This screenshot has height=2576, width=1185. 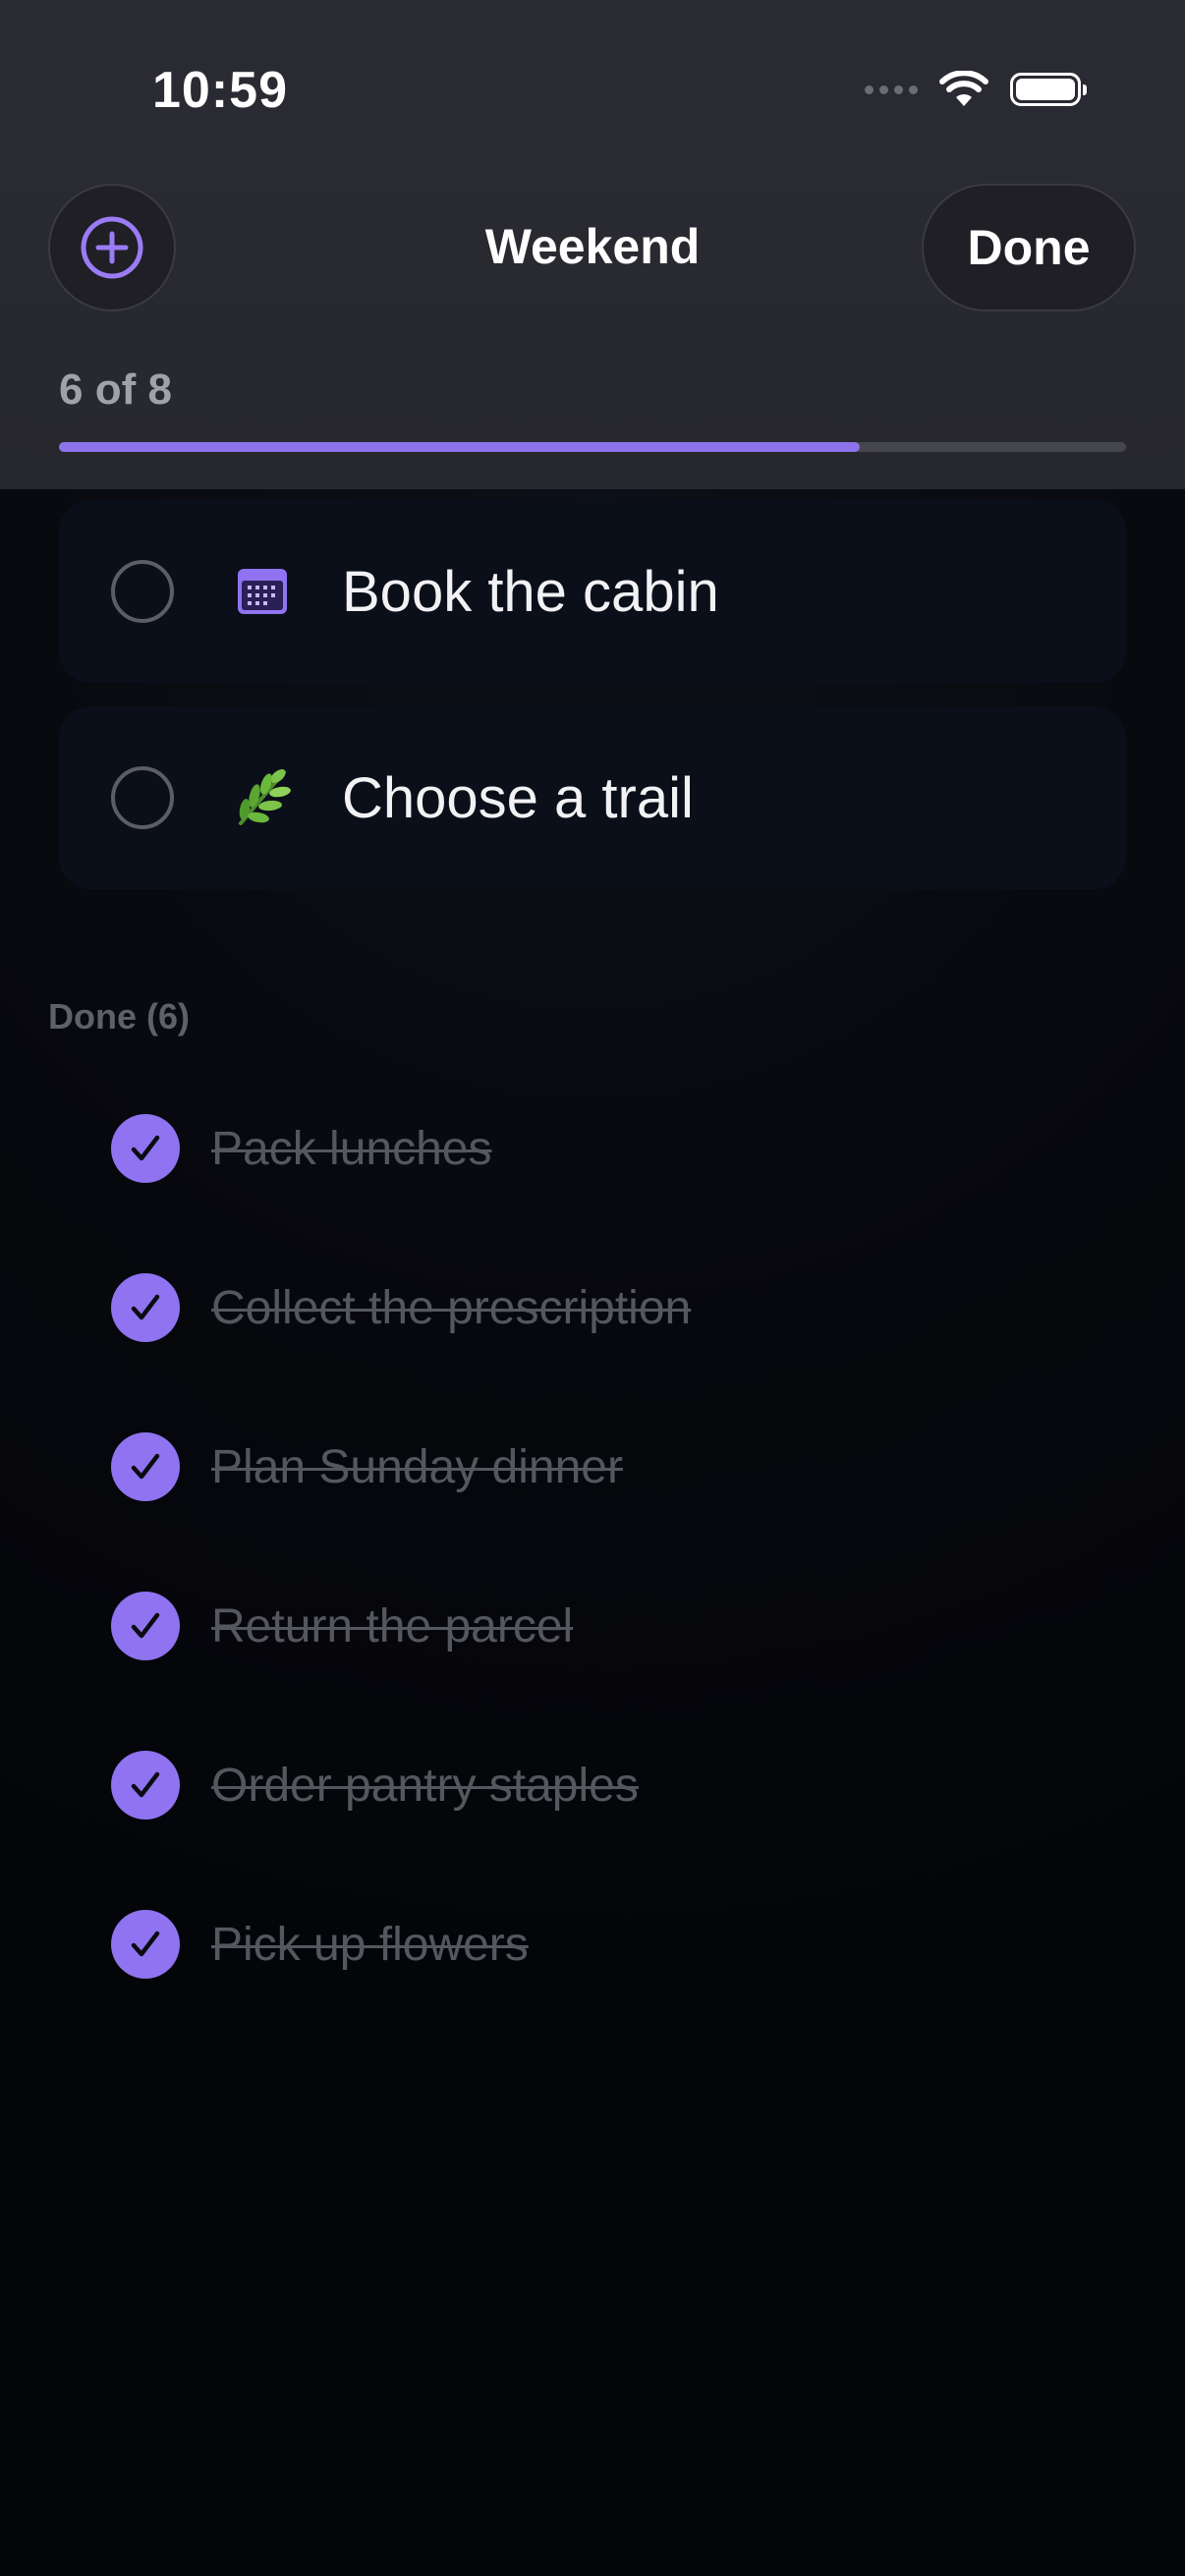 I want to click on done-list-item: Order pantry staples, so click(x=602, y=1785).